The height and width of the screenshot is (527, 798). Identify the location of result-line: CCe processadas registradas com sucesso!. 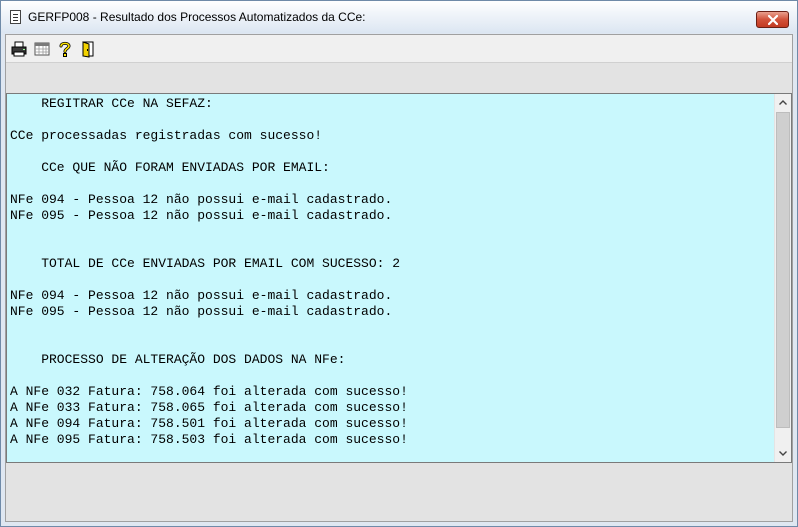
(166, 135).